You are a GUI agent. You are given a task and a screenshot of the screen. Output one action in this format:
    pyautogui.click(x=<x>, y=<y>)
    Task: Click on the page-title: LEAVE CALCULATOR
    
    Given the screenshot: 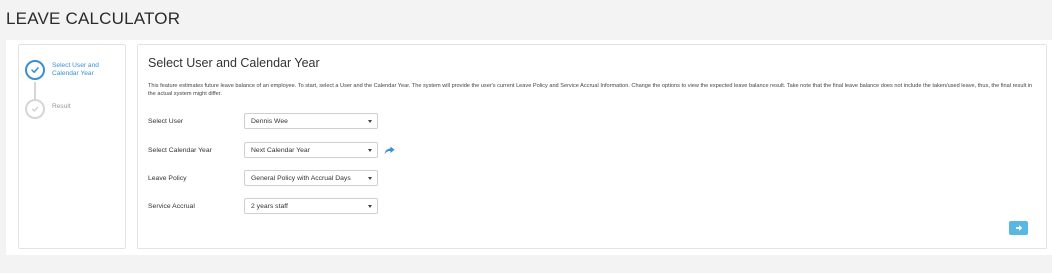 What is the action you would take?
    pyautogui.click(x=93, y=18)
    